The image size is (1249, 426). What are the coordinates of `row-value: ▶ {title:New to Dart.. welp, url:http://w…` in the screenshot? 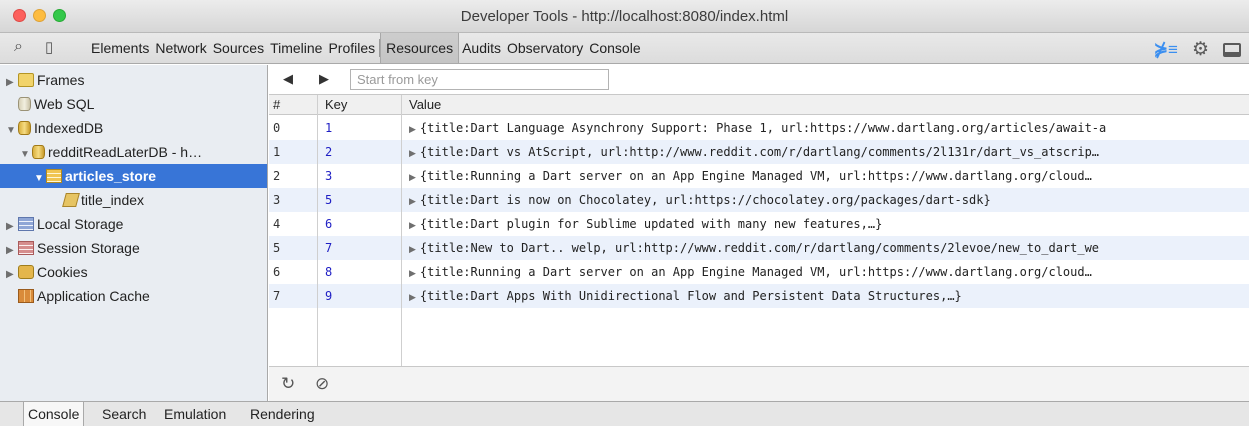 It's located at (827, 249).